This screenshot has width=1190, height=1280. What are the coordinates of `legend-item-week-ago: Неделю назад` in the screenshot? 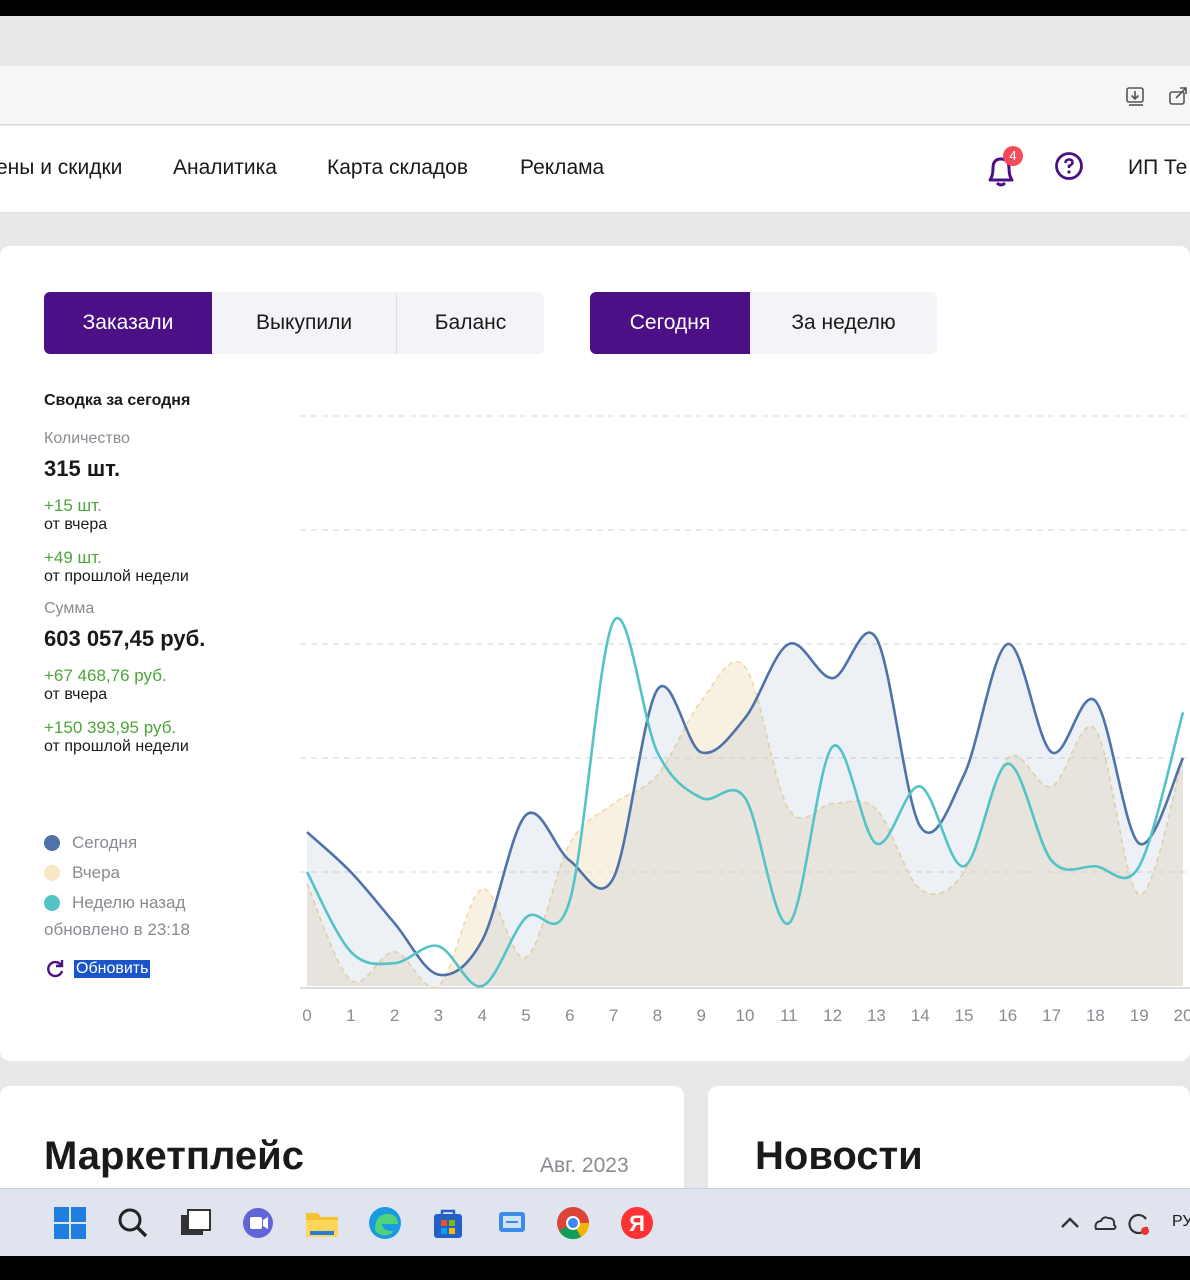 It's located at (114, 903).